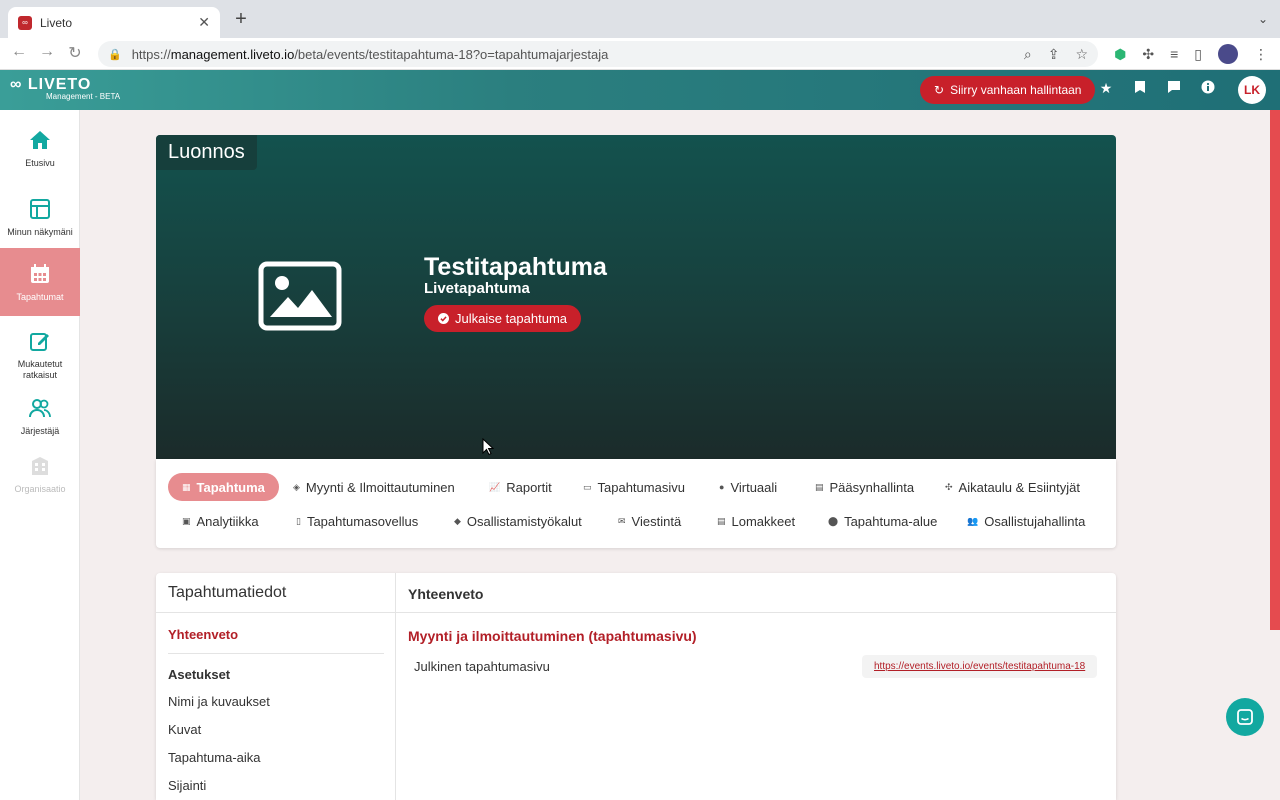 The width and height of the screenshot is (1280, 800). I want to click on chat-icon, so click(1245, 717).